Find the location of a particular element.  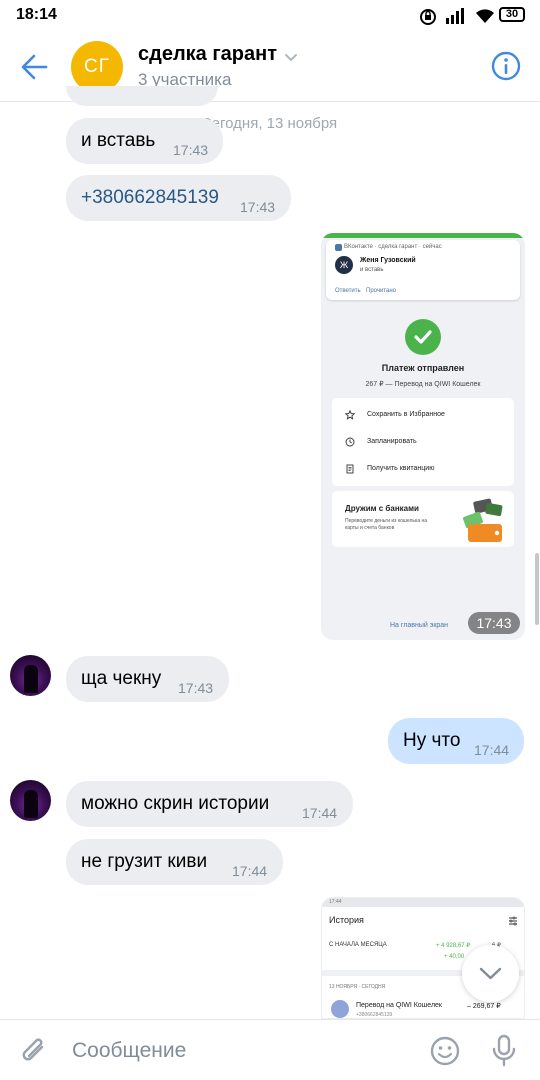

chat-title: сделка гарант is located at coordinates (207, 54).